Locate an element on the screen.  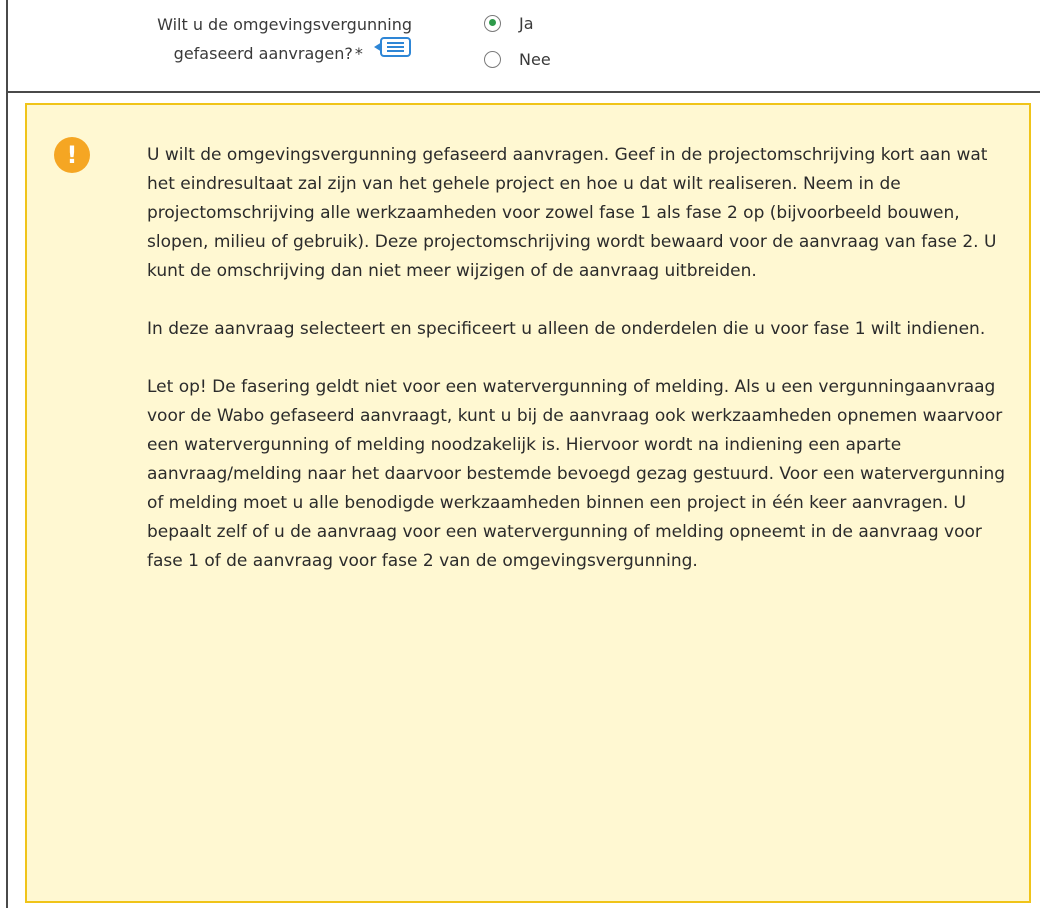
question-label-line2-wrap: gefaseerd aanvragen? * is located at coordinates (222, 53).